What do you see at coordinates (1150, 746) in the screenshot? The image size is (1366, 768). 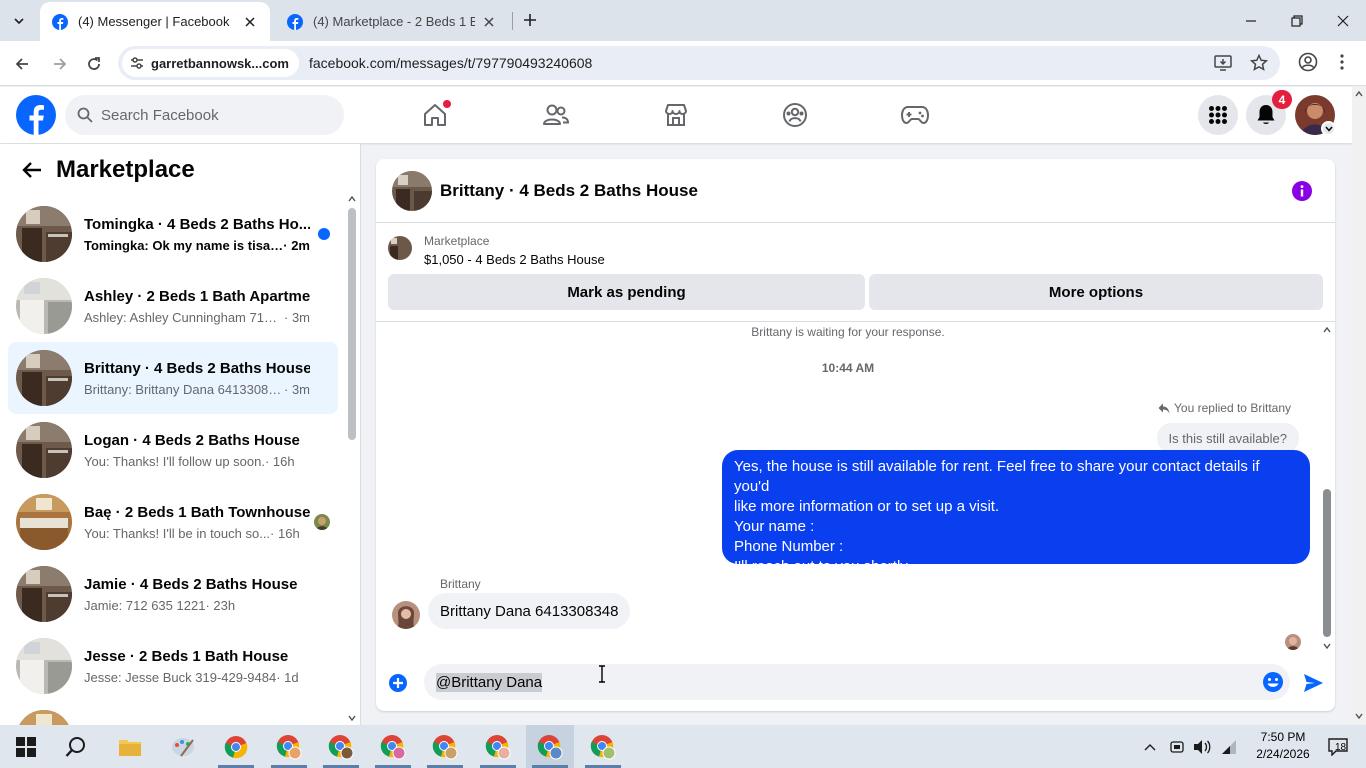 I see `show-hidden-icons-button` at bounding box center [1150, 746].